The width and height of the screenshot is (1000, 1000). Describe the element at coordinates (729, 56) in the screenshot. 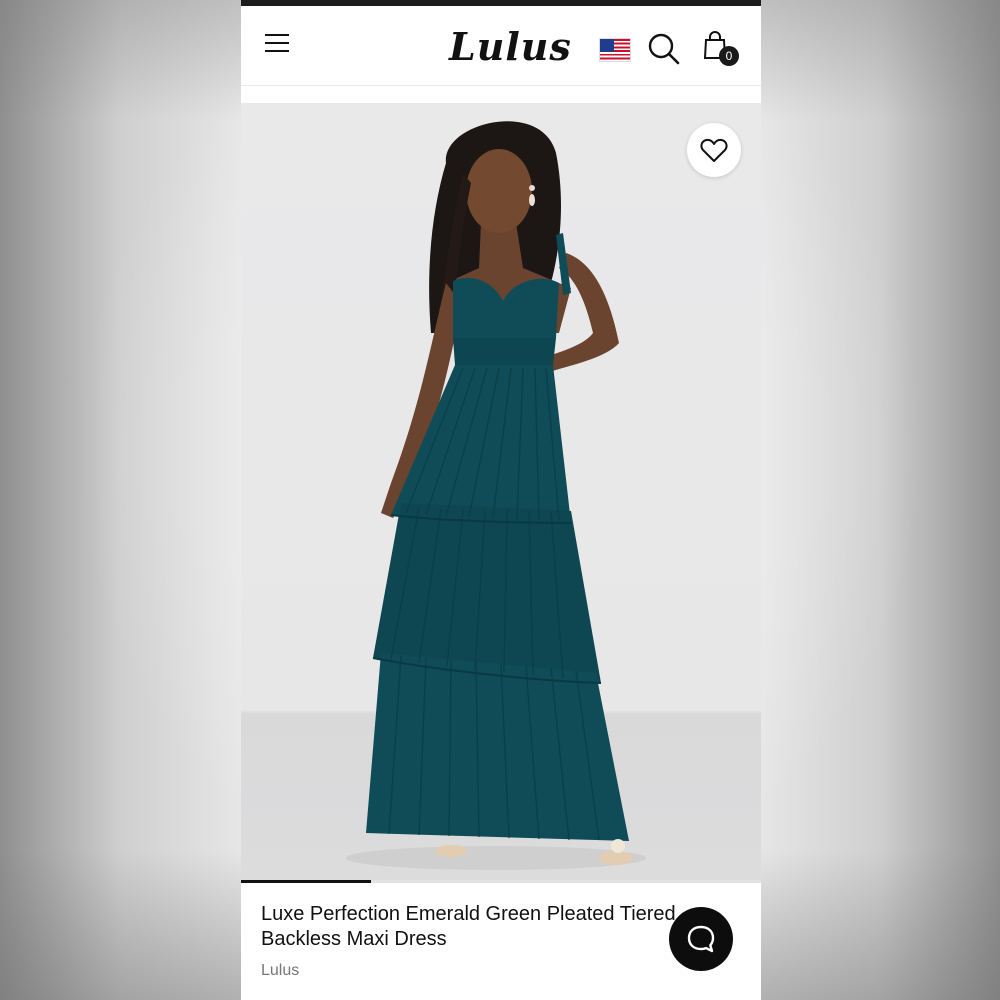

I see `cart-count-badge: 0` at that location.